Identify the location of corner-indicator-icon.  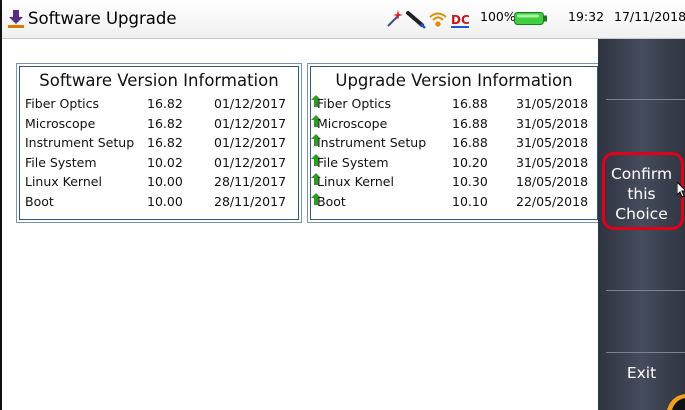
(676, 402).